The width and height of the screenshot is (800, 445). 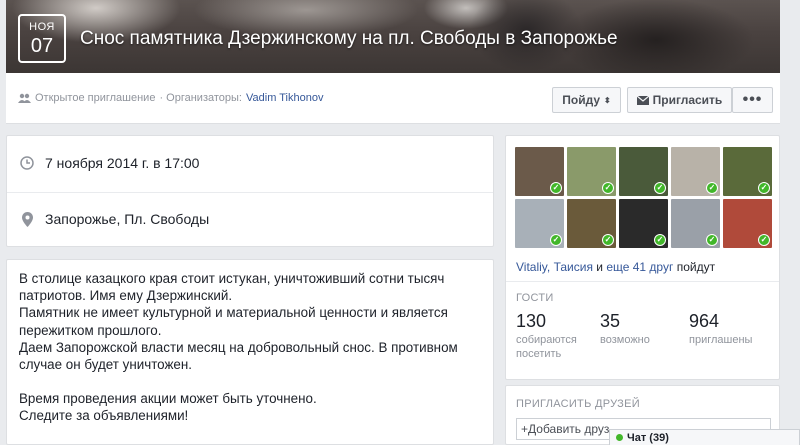 I want to click on clock-icon, so click(x=27, y=163).